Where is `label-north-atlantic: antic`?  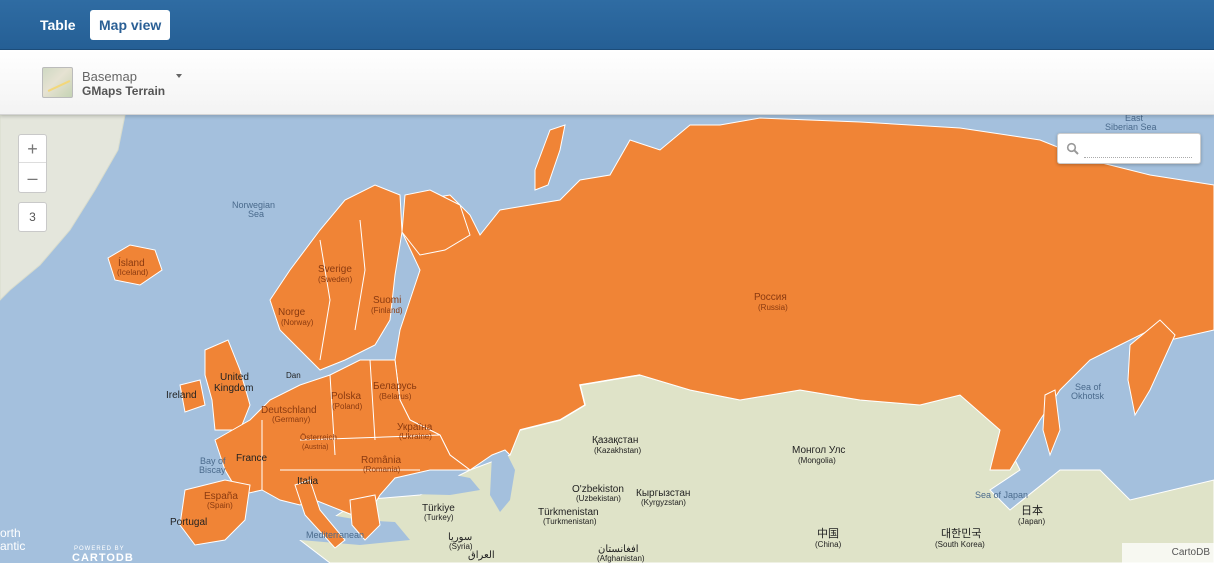 label-north-atlantic: antic is located at coordinates (12, 546).